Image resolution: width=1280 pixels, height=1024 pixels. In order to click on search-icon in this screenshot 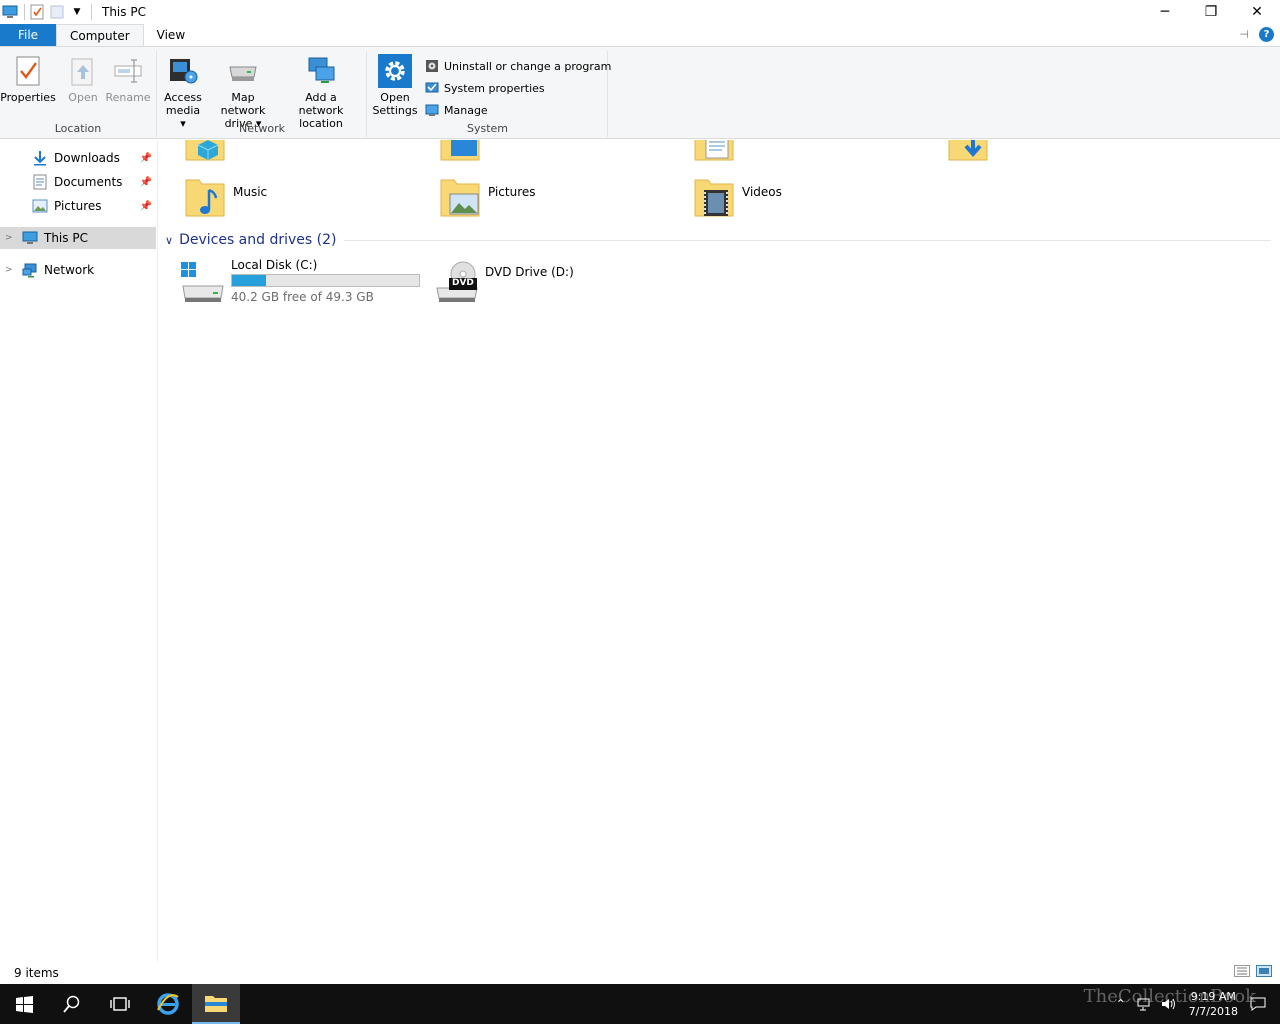, I will do `click(71, 1004)`.